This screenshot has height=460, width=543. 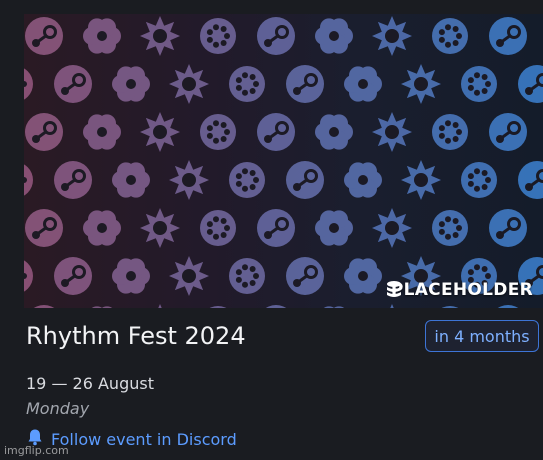 I want to click on countdown-badge: in 4 months, so click(x=482, y=336).